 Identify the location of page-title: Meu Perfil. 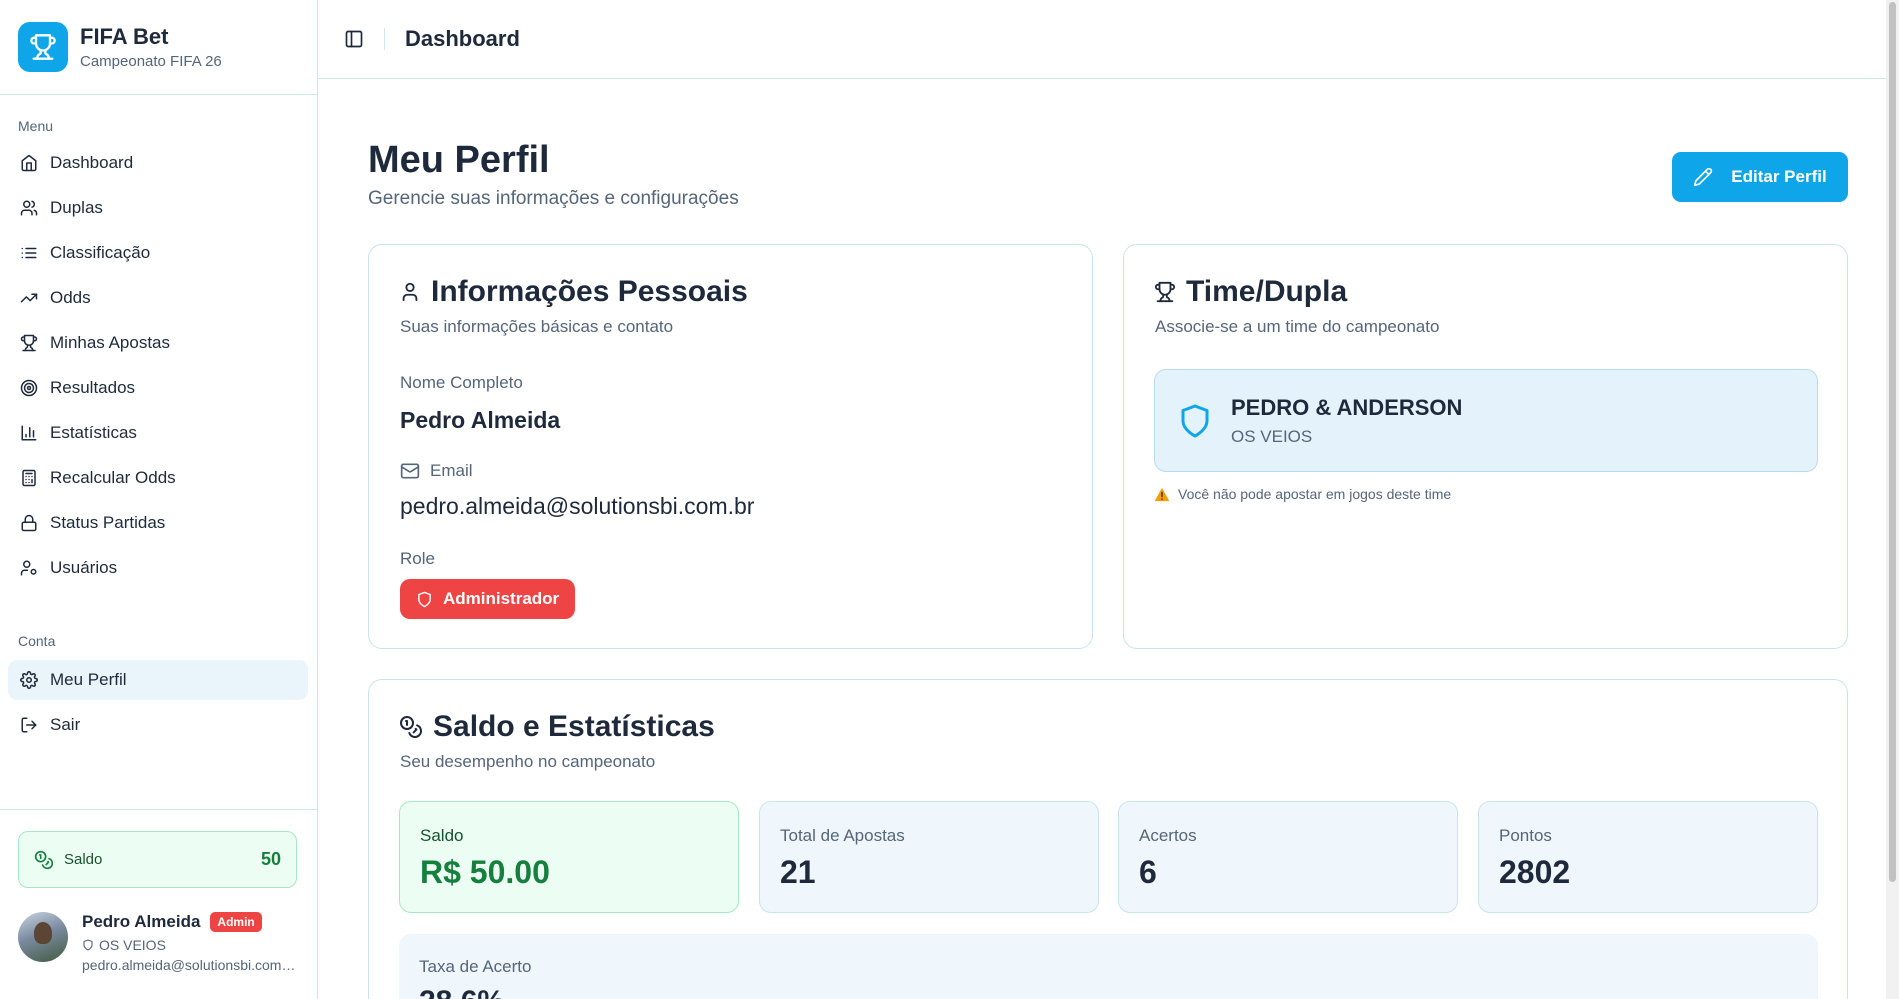
(459, 160).